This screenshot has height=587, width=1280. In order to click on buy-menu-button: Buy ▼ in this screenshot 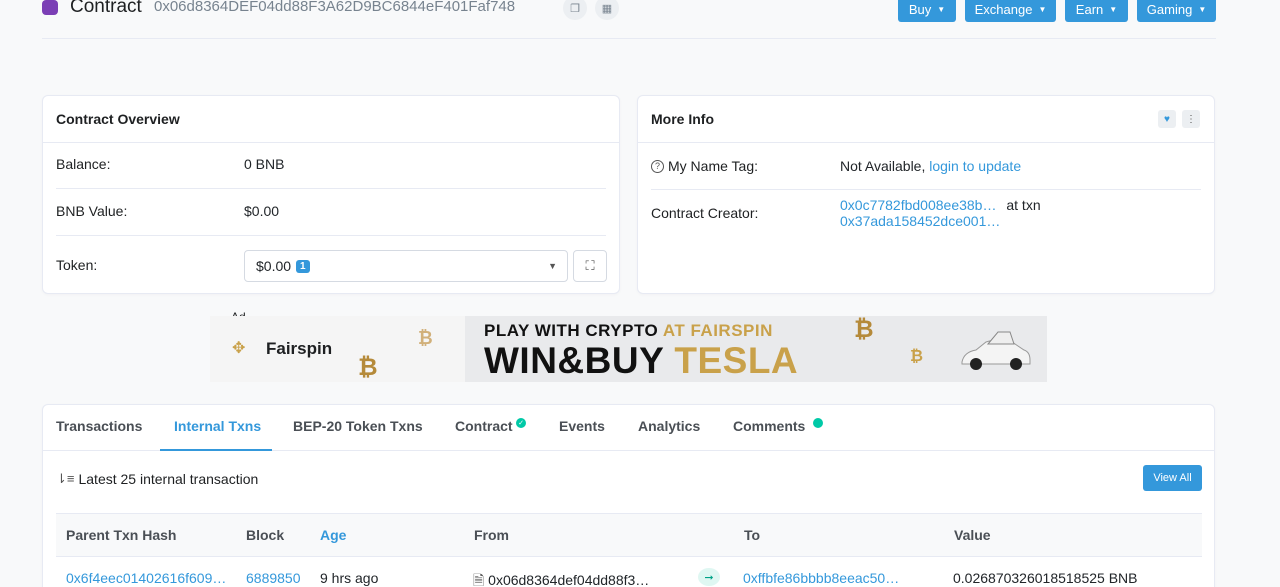, I will do `click(927, 11)`.